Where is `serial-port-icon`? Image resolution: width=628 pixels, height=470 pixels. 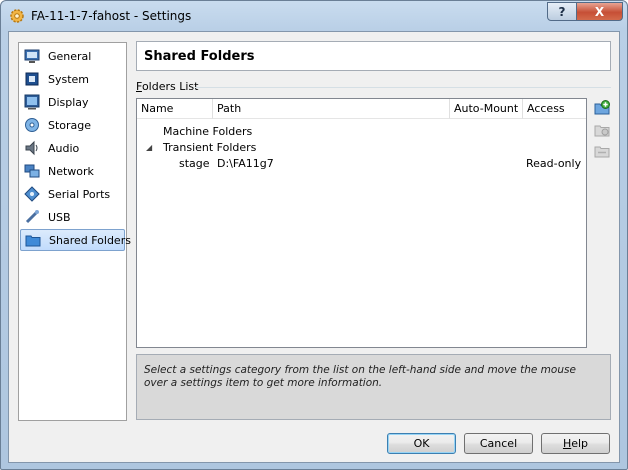
serial-port-icon is located at coordinates (32, 194).